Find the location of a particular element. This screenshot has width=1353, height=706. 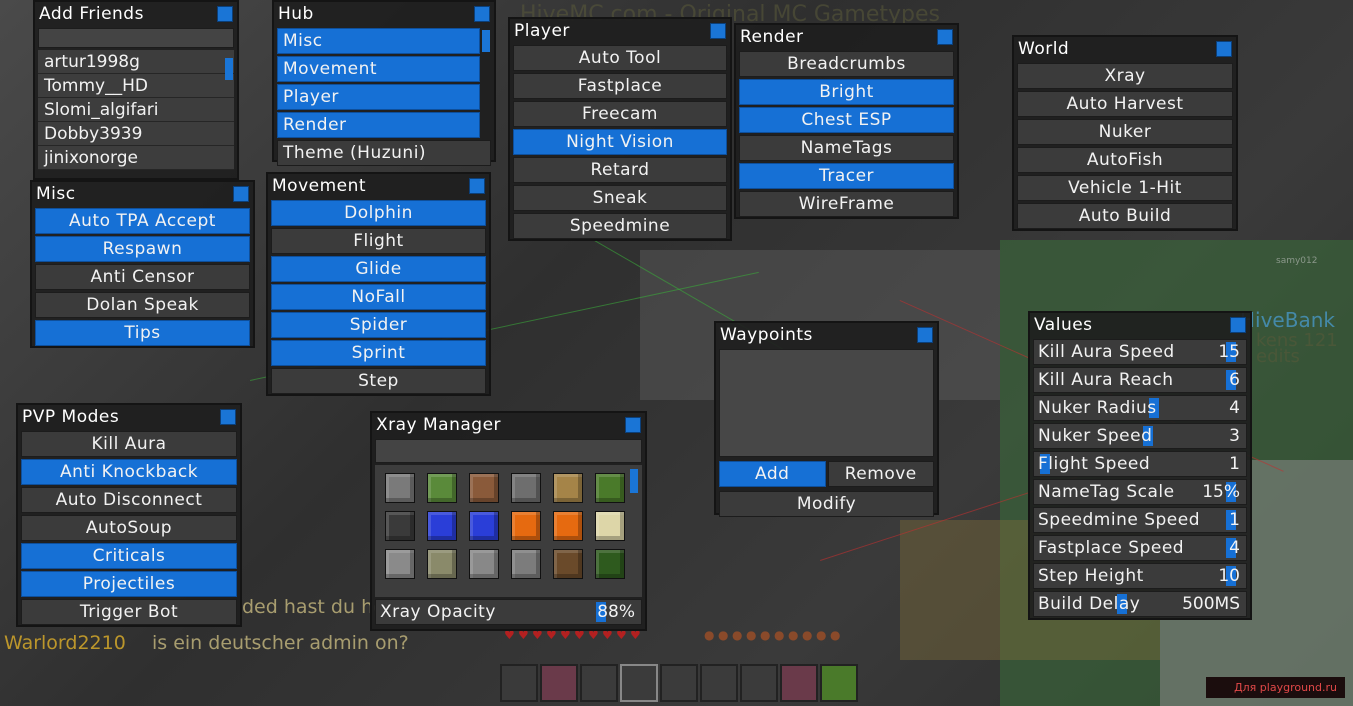

module-chest-esp: Chest ESP is located at coordinates (846, 120).